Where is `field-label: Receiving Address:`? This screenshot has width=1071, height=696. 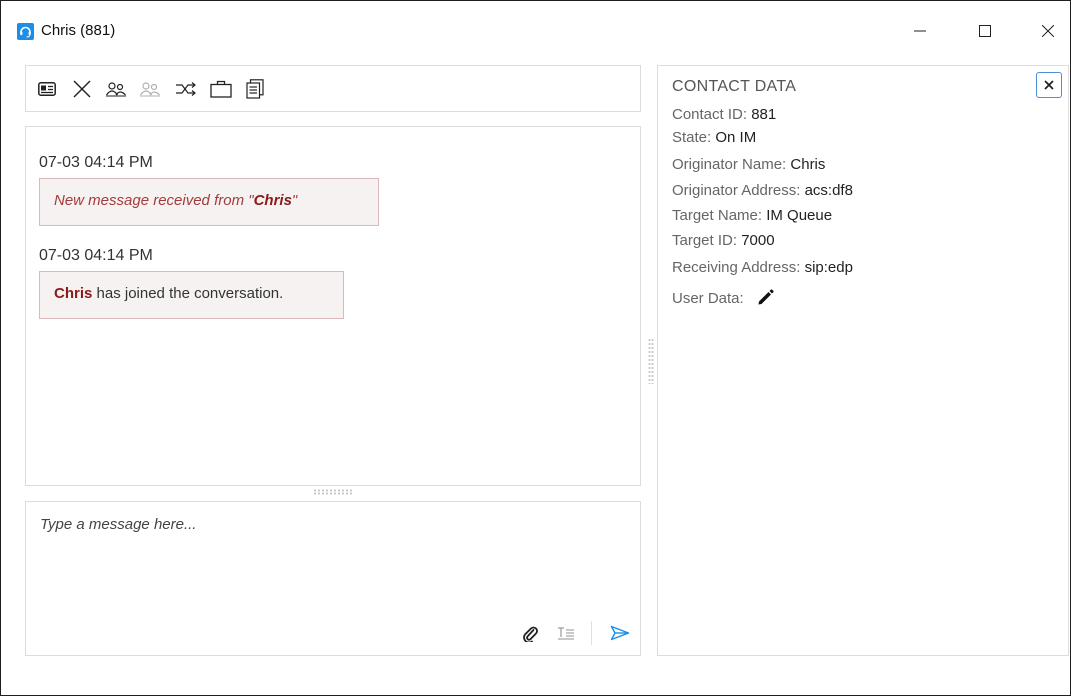
field-label: Receiving Address: is located at coordinates (736, 267).